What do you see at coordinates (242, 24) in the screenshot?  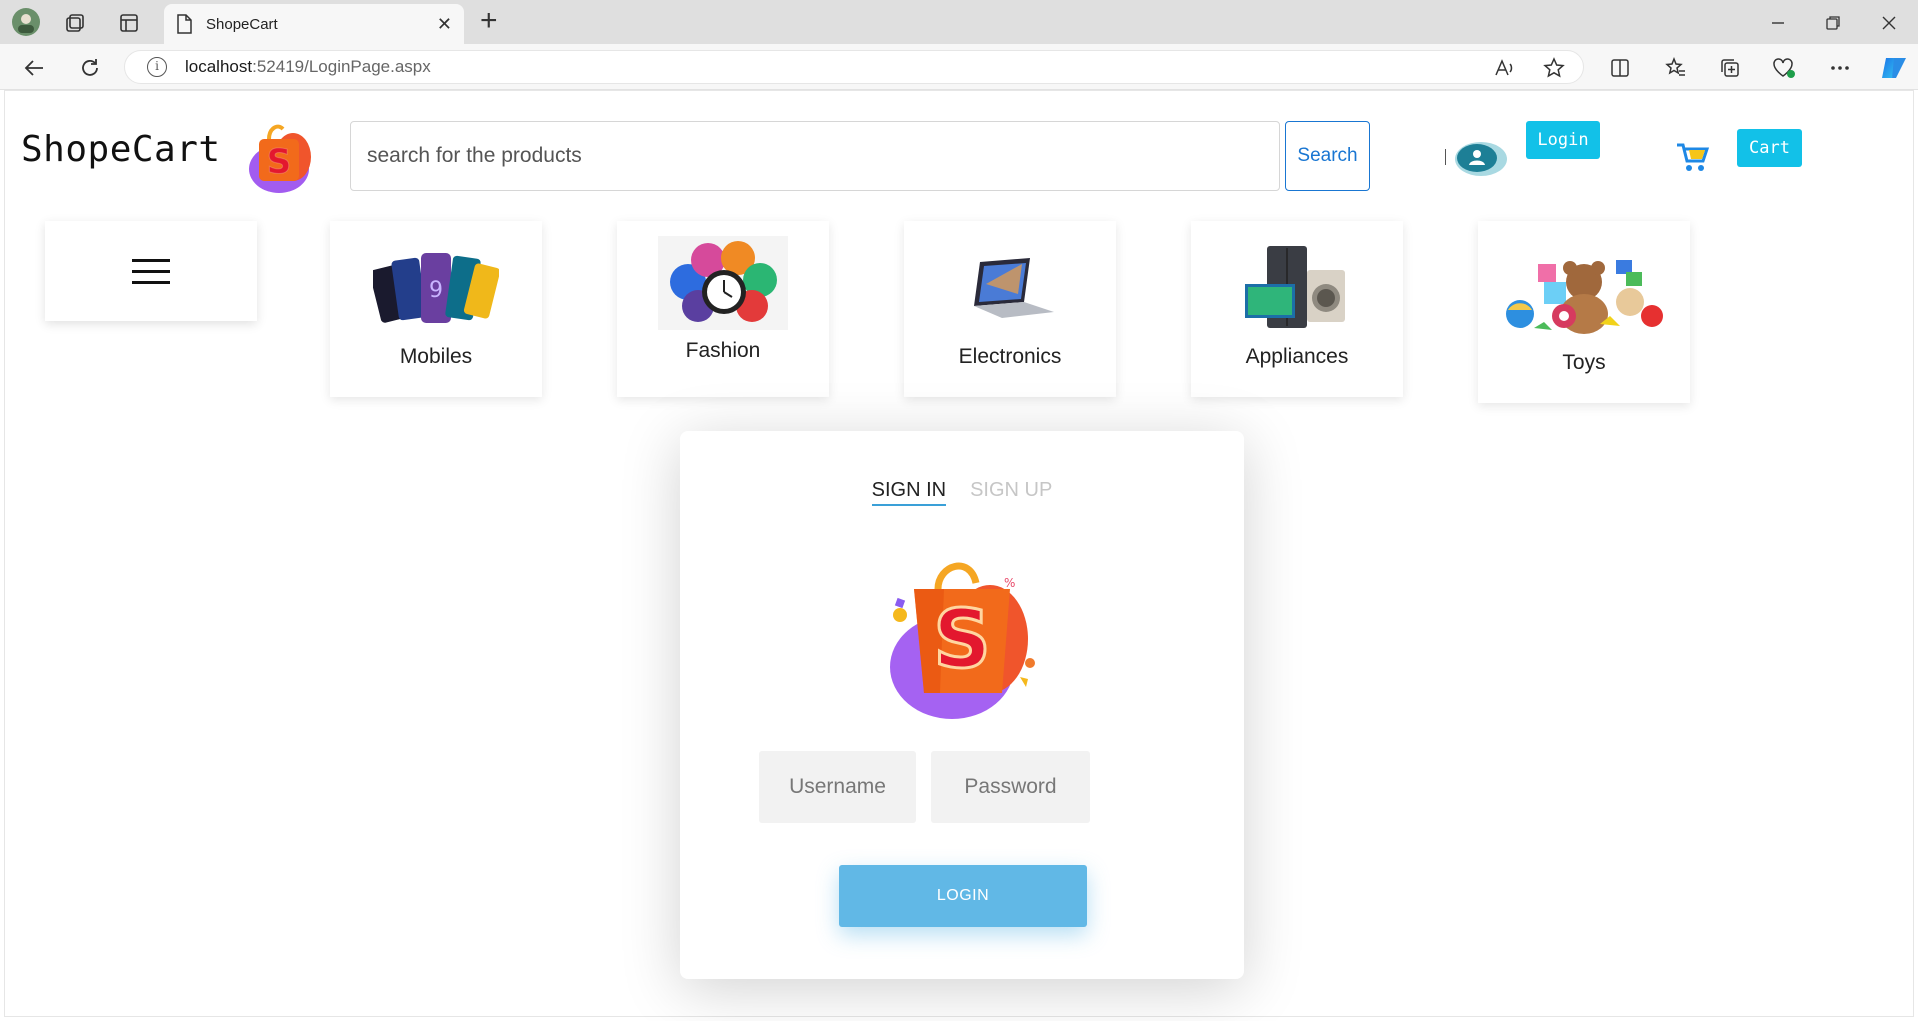 I see `tab-title: ShopeCart` at bounding box center [242, 24].